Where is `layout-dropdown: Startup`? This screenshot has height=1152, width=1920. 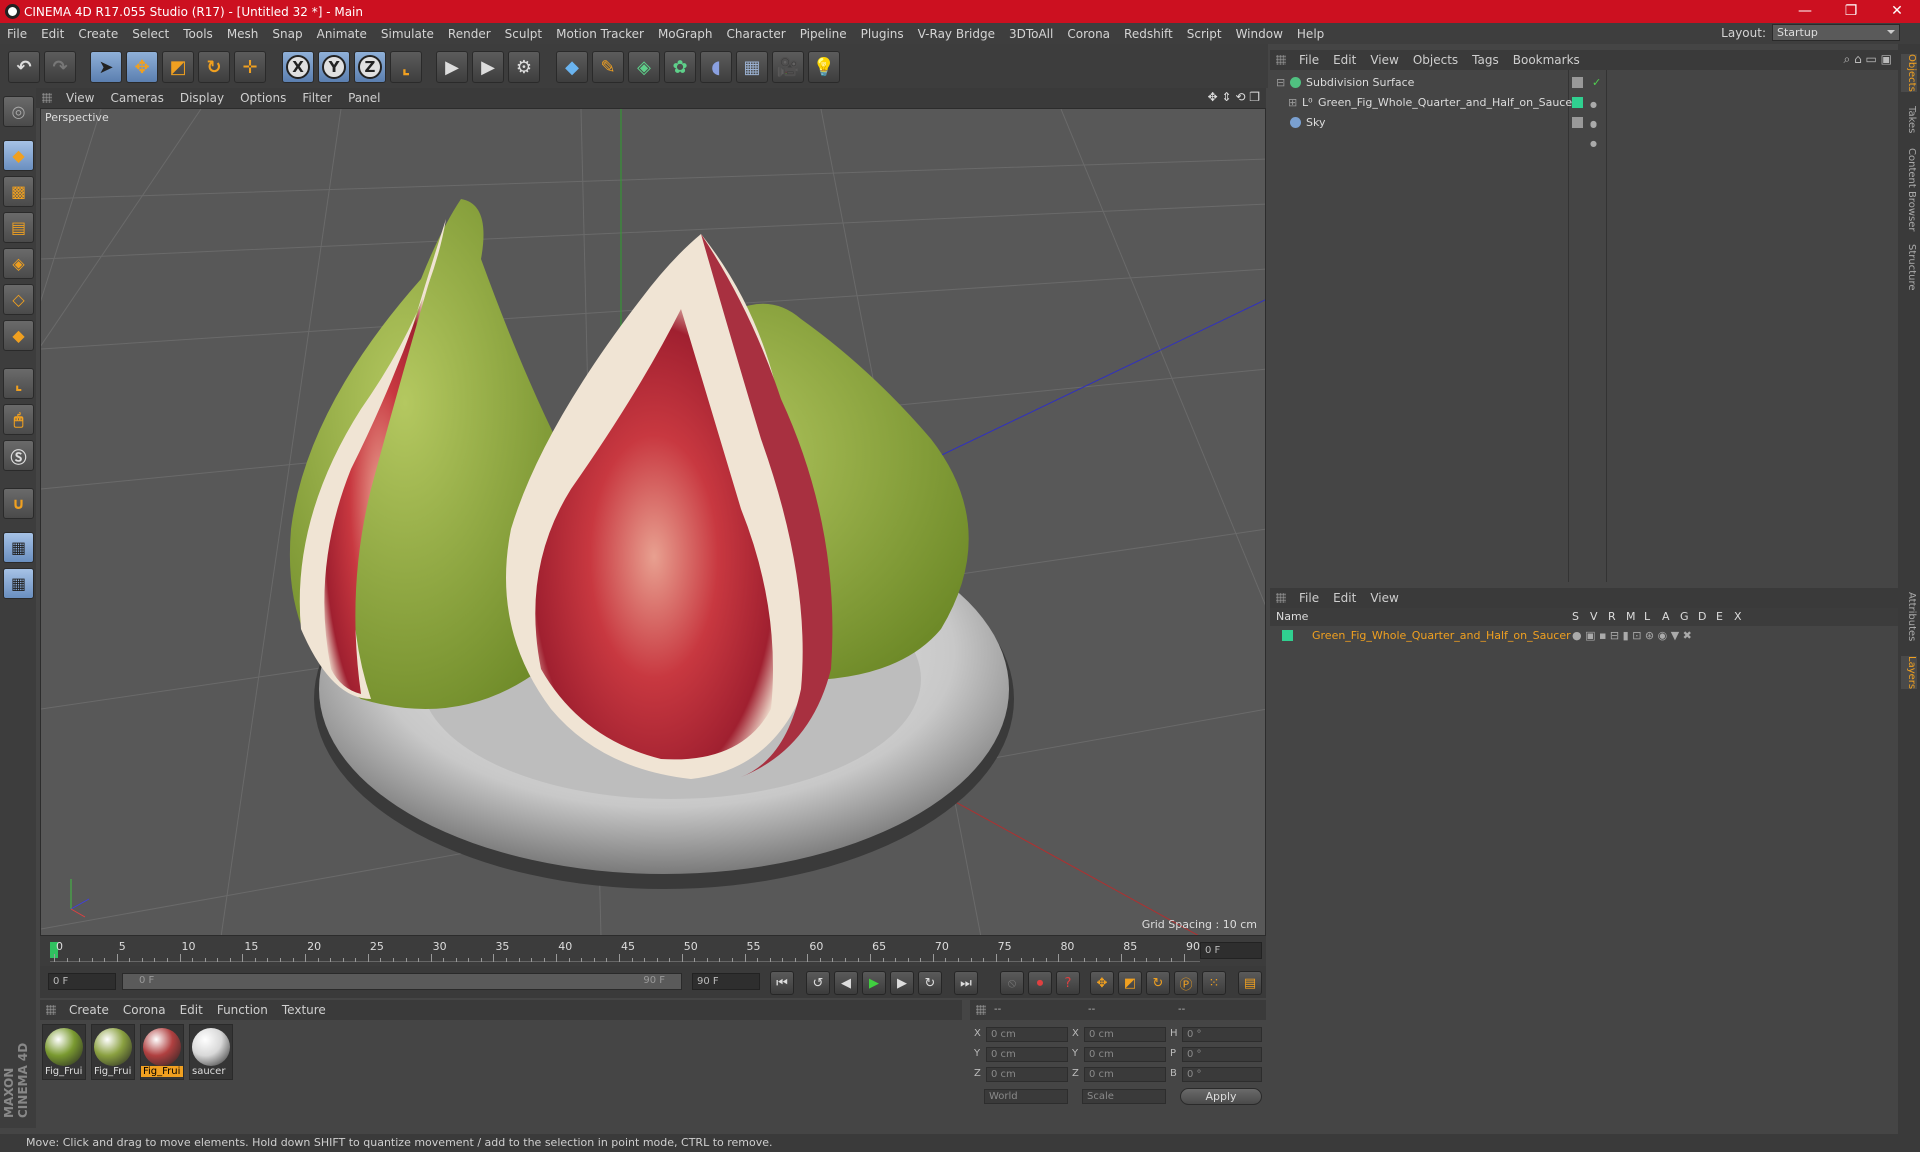
layout-dropdown: Startup is located at coordinates (1836, 32).